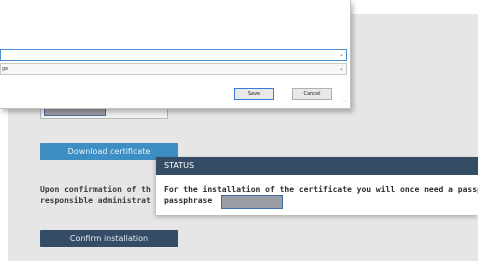  I want to click on confirm-installation-button: Confirm installation, so click(109, 238).